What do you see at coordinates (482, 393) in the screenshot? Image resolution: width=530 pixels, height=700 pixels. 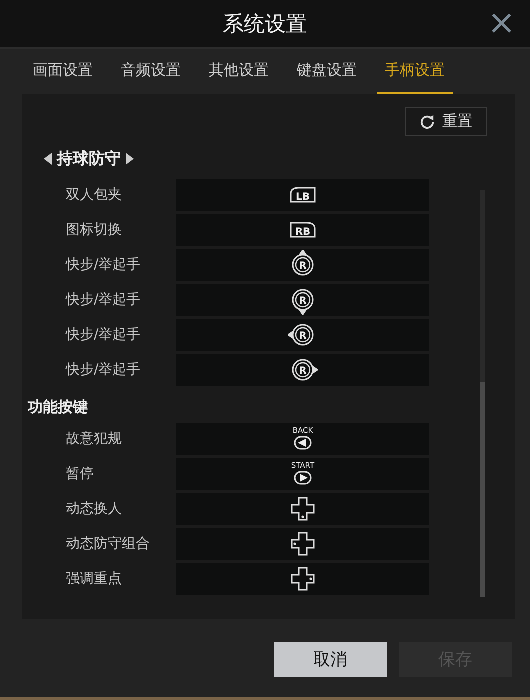 I see `scrollbar` at bounding box center [482, 393].